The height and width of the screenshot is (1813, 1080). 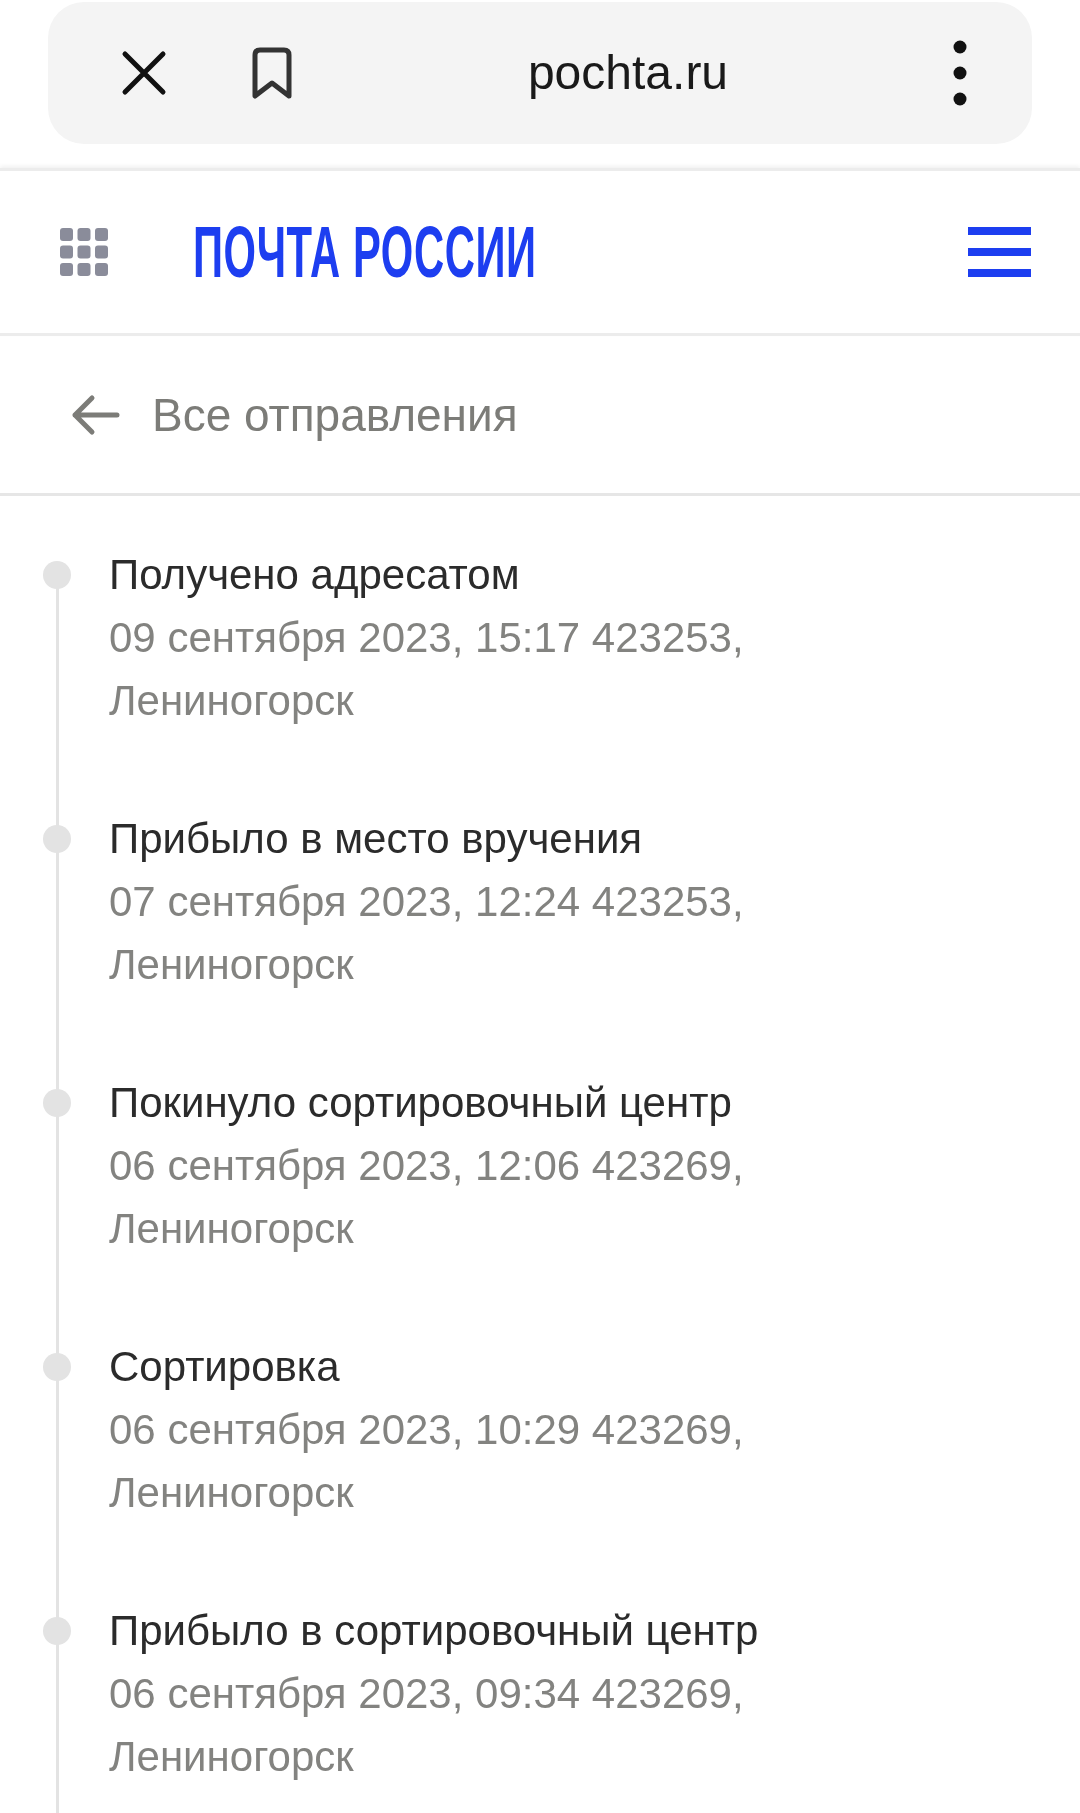 What do you see at coordinates (376, 839) in the screenshot?
I see `event-status: Прибыло в место вручения` at bounding box center [376, 839].